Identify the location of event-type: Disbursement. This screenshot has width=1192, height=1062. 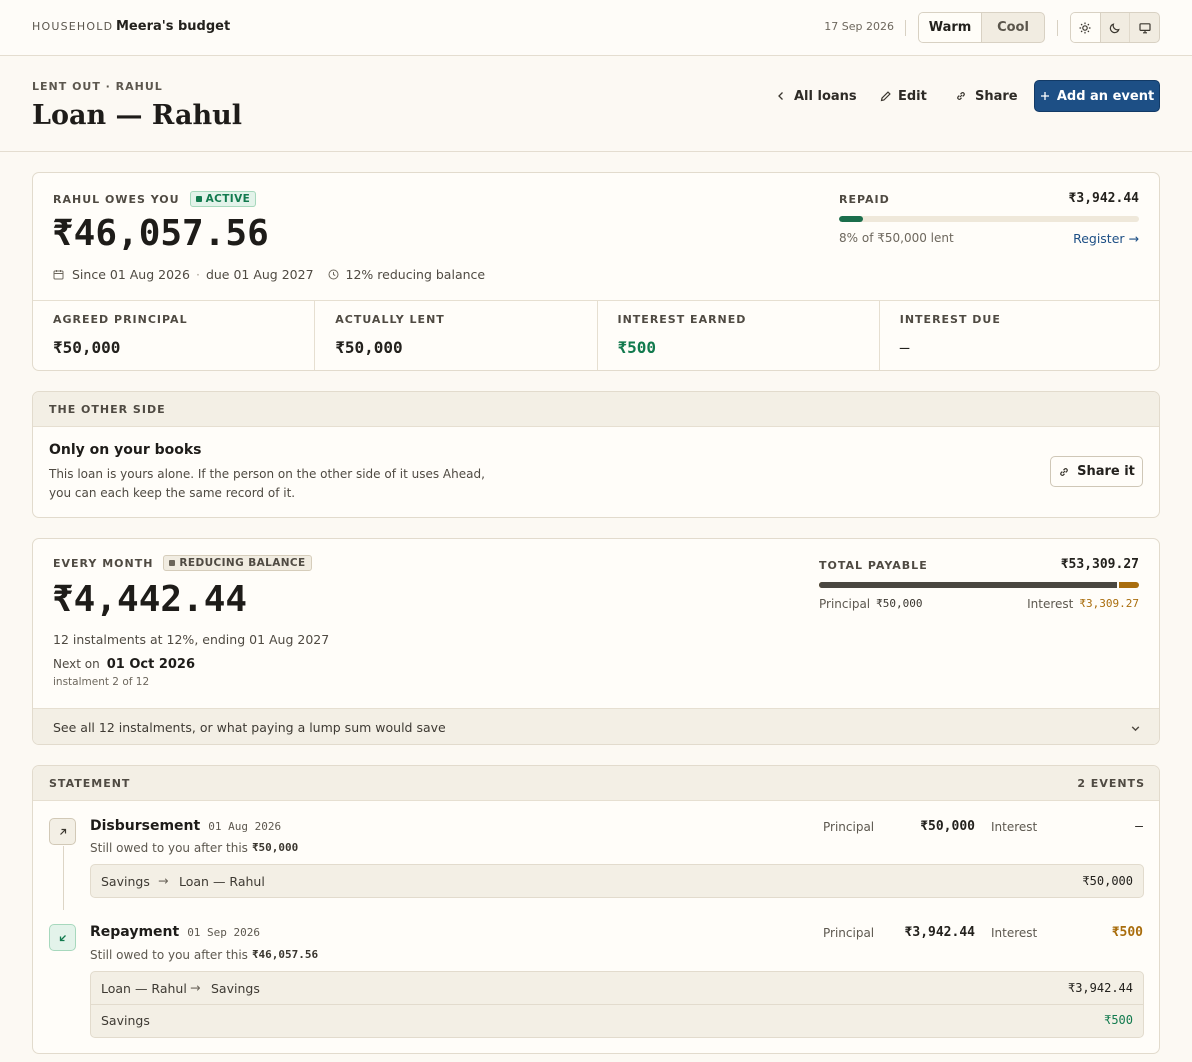
(145, 826).